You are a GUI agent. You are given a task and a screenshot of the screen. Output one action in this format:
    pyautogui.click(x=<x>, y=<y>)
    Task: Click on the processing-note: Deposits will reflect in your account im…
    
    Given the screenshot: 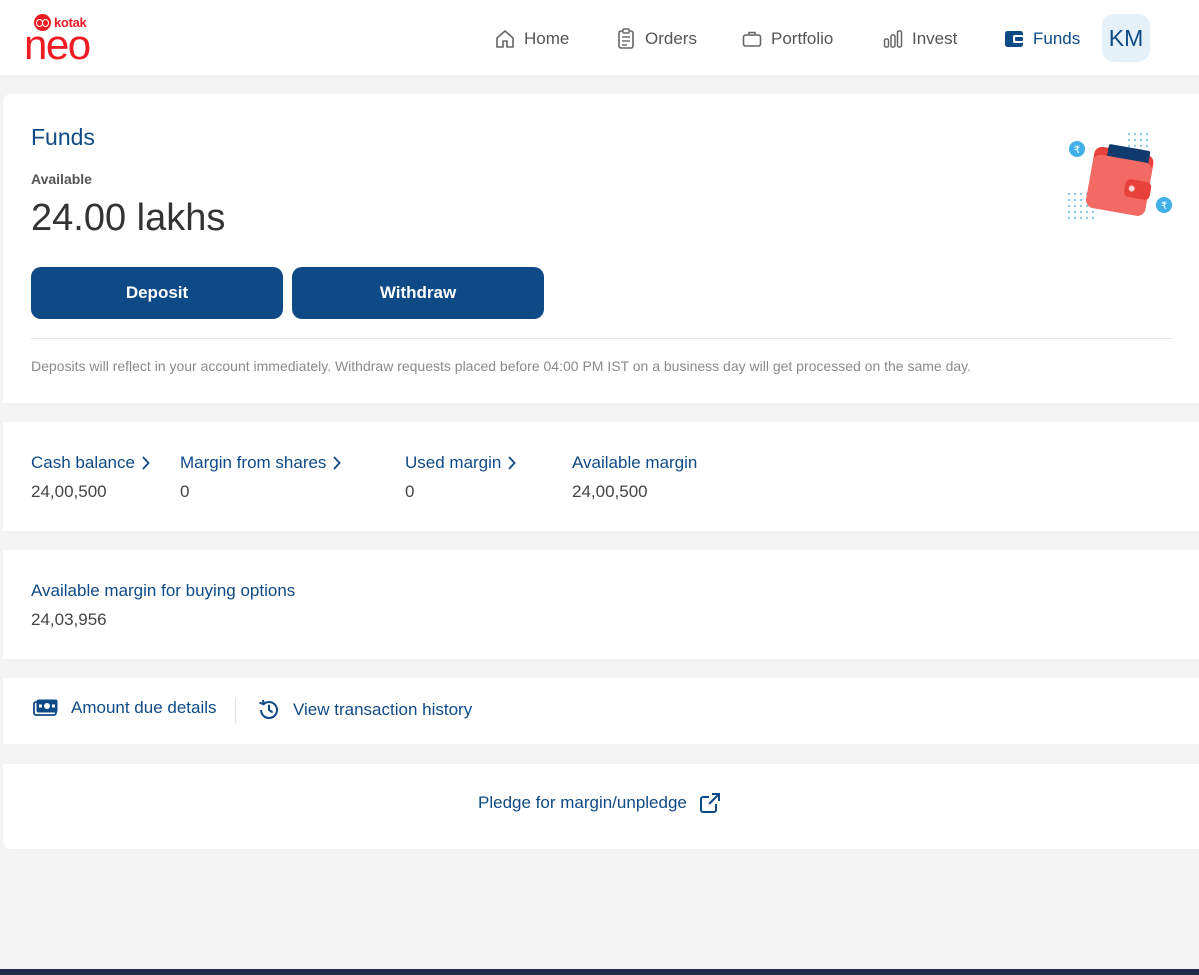 What is the action you would take?
    pyautogui.click(x=501, y=366)
    